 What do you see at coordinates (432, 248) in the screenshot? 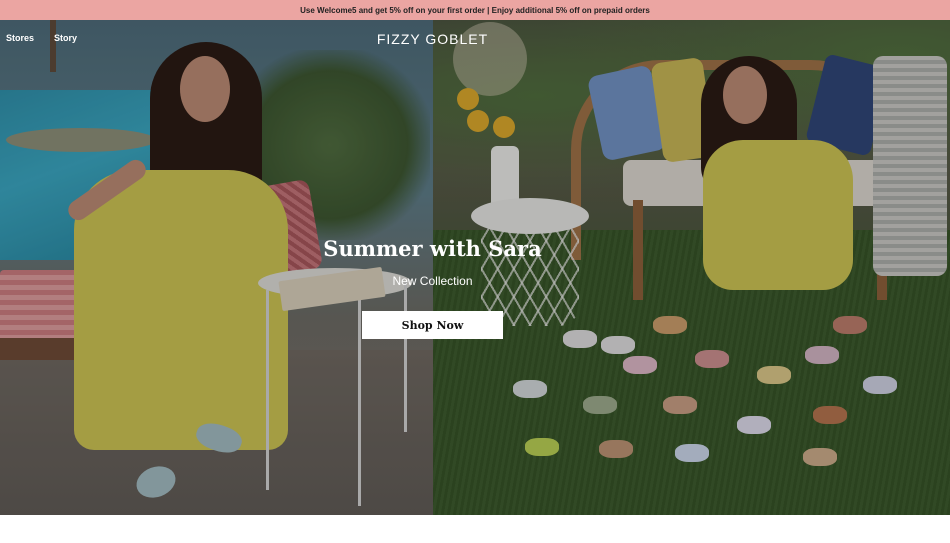
I see `hero-title: Summer with Sara` at bounding box center [432, 248].